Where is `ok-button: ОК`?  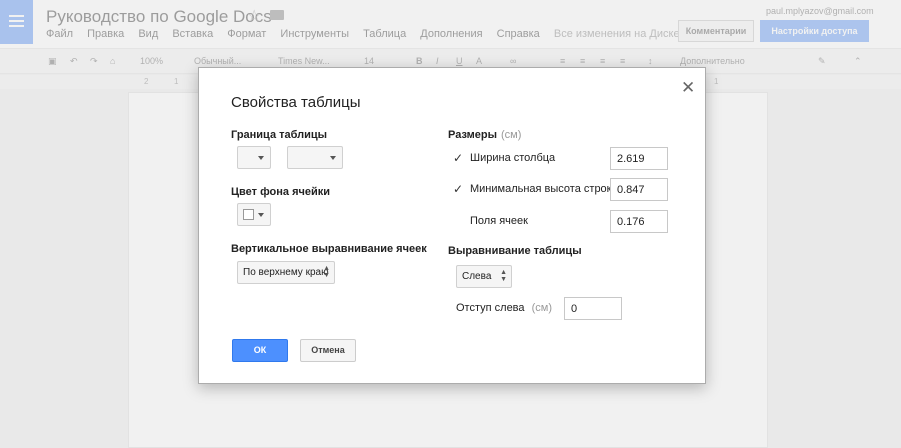
ok-button: ОК is located at coordinates (260, 350).